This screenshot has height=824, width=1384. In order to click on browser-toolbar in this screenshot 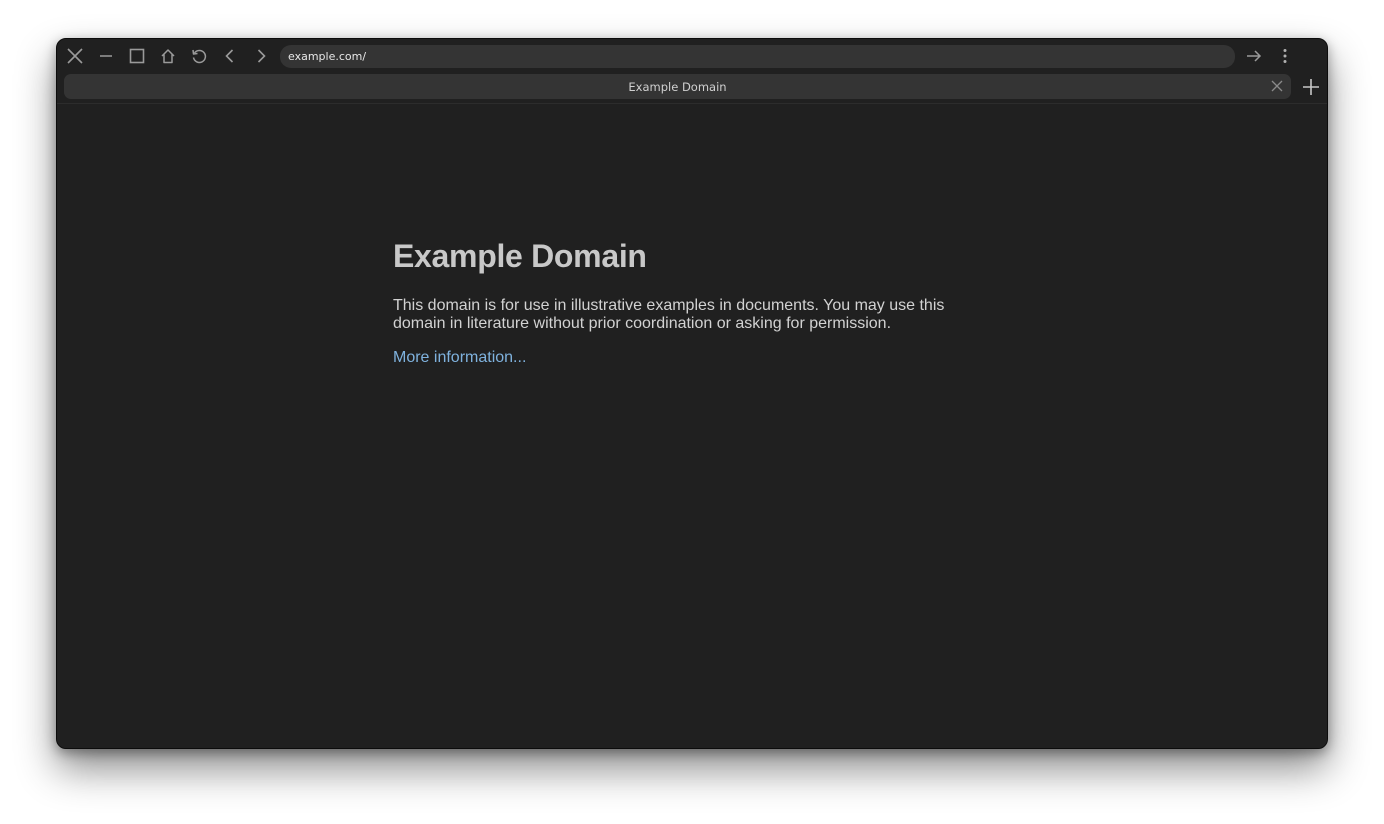, I will do `click(692, 56)`.